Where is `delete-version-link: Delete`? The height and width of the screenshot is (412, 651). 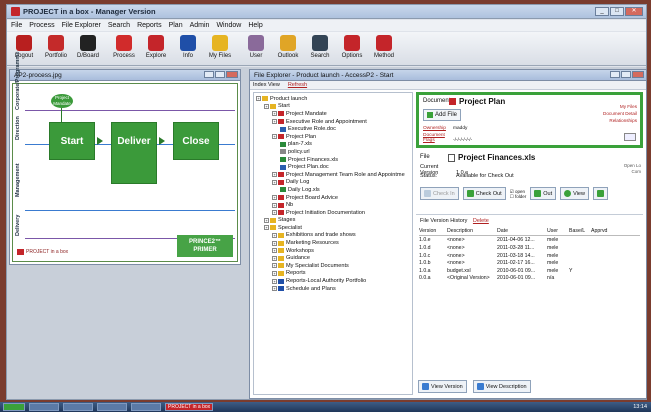
delete-version-link: Delete is located at coordinates (481, 221).